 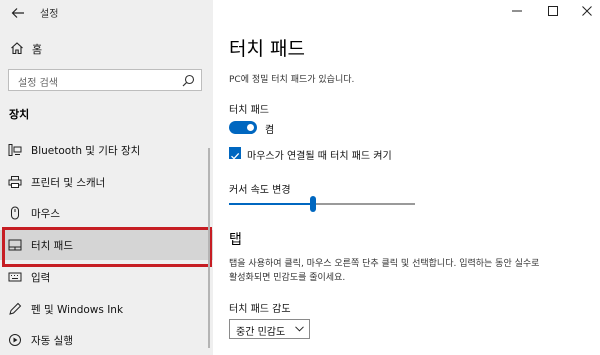 I want to click on sidebar-item-pen: 펜 및 Windows Ink, so click(x=106, y=309).